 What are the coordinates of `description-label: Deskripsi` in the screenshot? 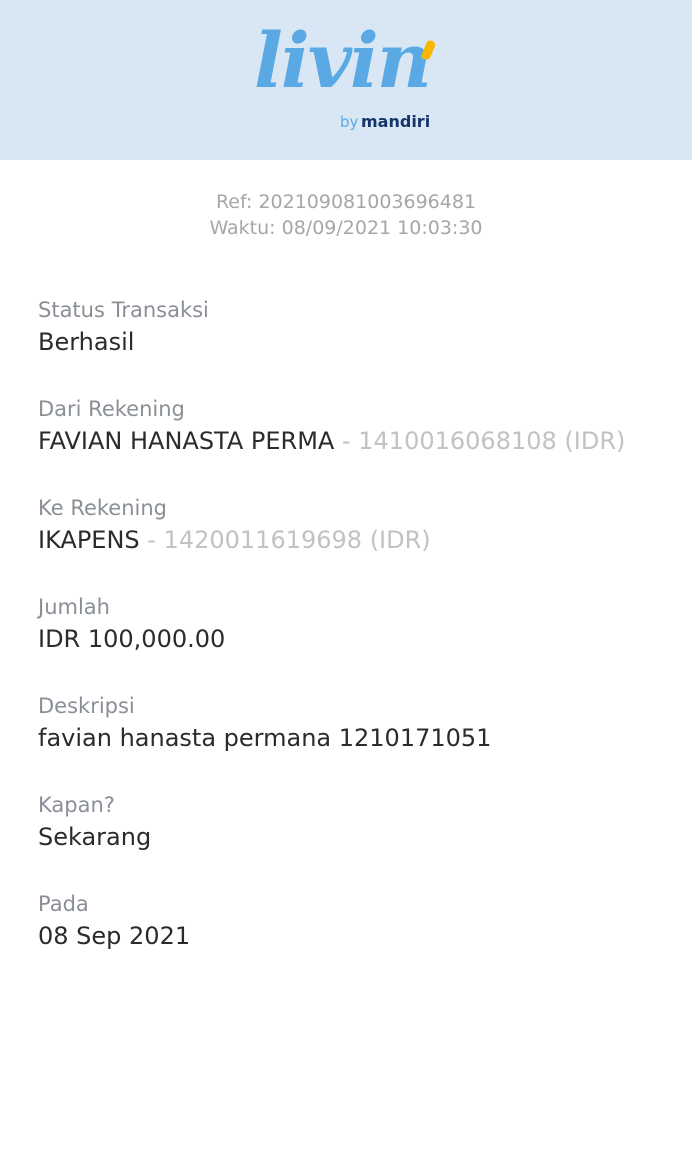 It's located at (86, 706).